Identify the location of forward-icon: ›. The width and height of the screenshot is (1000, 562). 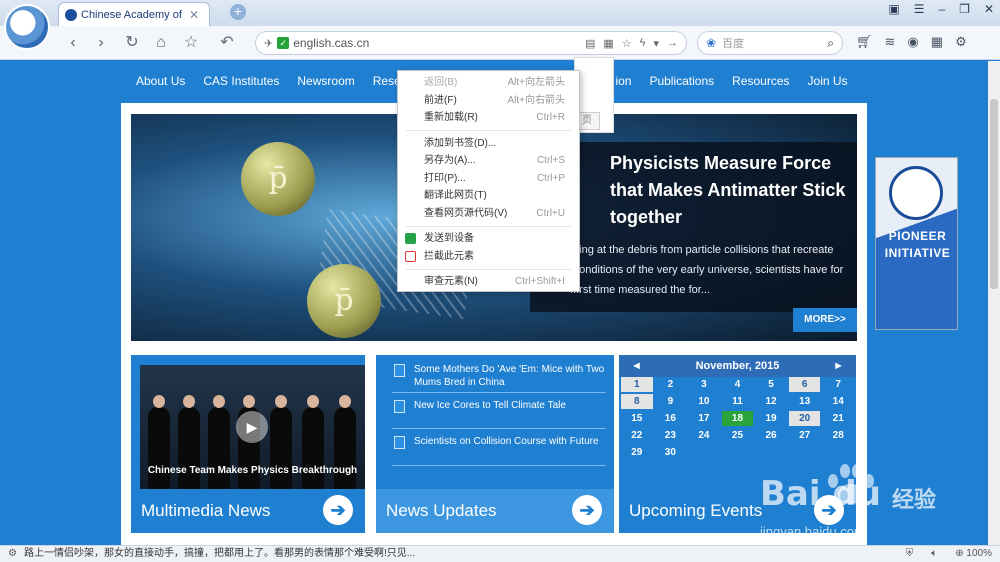
(101, 43).